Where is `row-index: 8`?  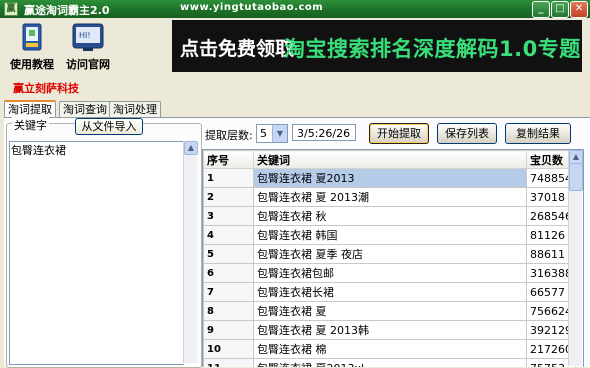 row-index: 8 is located at coordinates (228, 311).